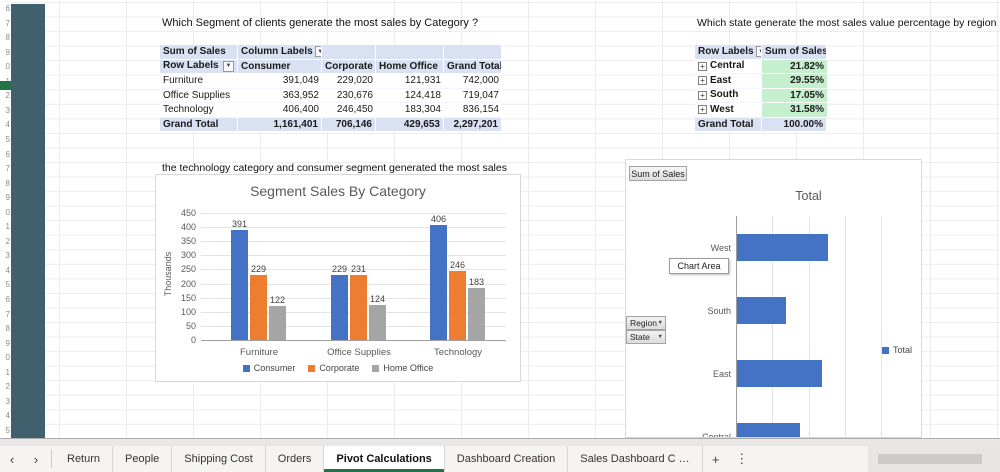 The width and height of the screenshot is (1000, 472). I want to click on dark-column-fill, so click(28, 221).